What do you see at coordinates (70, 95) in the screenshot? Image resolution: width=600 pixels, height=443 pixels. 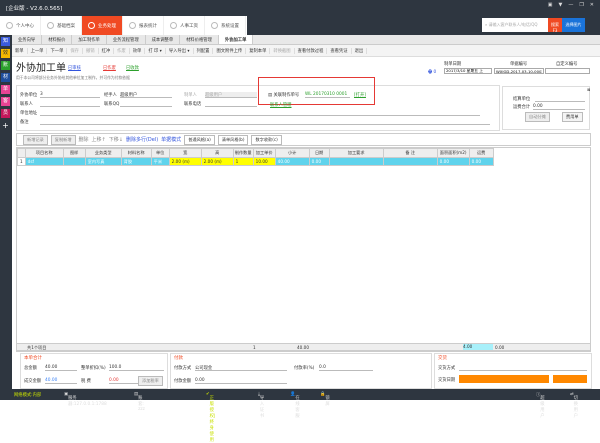 I see `unit-field: 3` at bounding box center [70, 95].